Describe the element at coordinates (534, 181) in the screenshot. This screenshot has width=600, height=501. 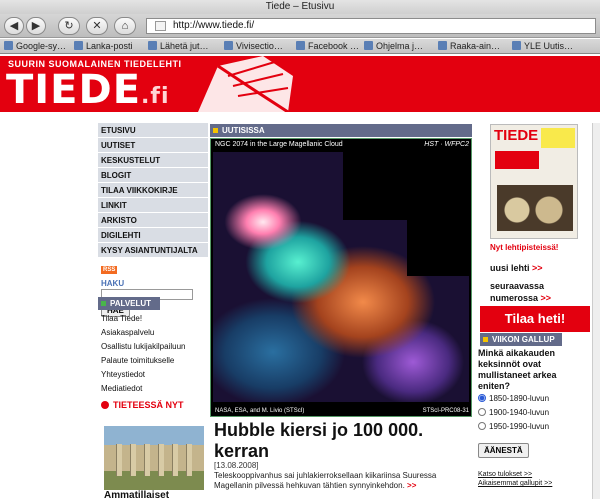
I see `magazine-cover: TIEDE` at that location.